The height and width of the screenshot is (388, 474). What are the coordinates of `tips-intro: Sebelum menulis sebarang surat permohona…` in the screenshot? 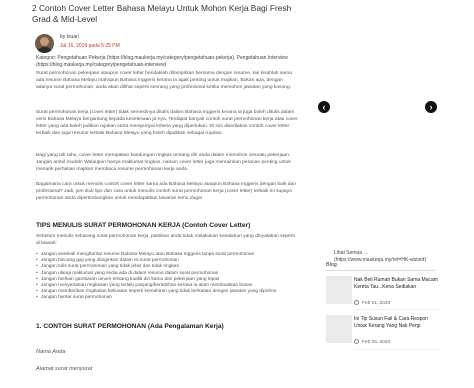 It's located at (165, 240).